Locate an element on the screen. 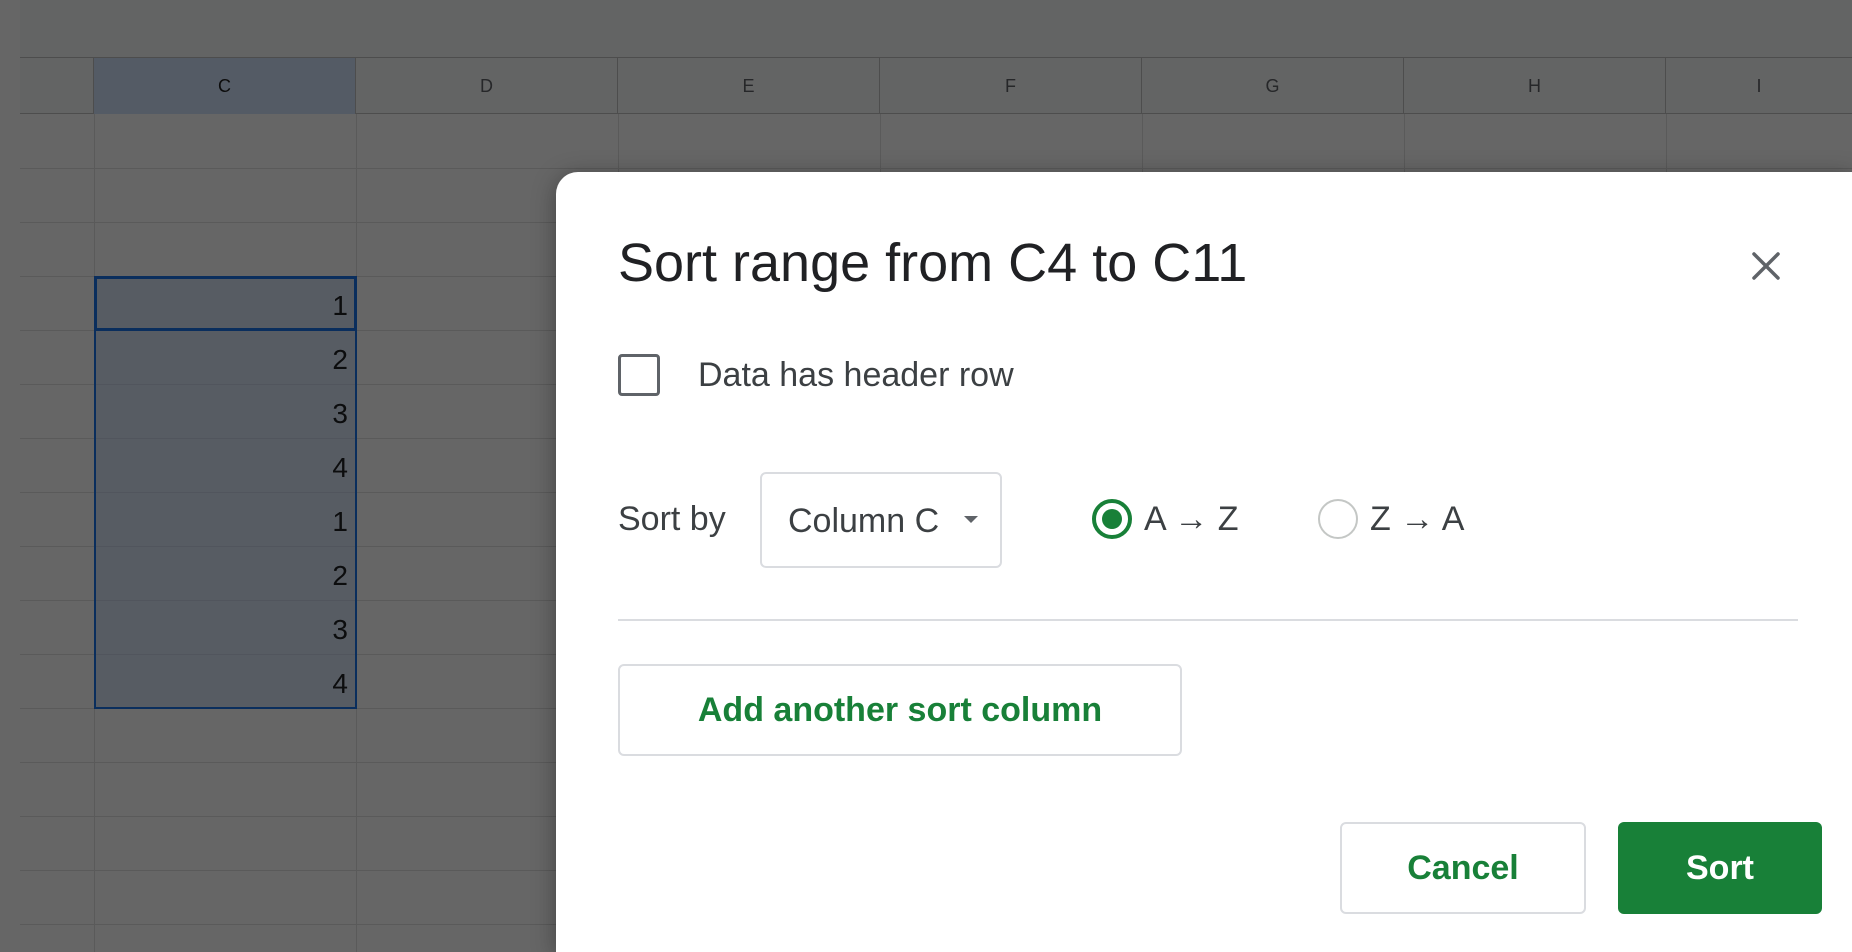 Image resolution: width=1852 pixels, height=952 pixels. sort-order-z-a-label: Z → A is located at coordinates (1417, 518).